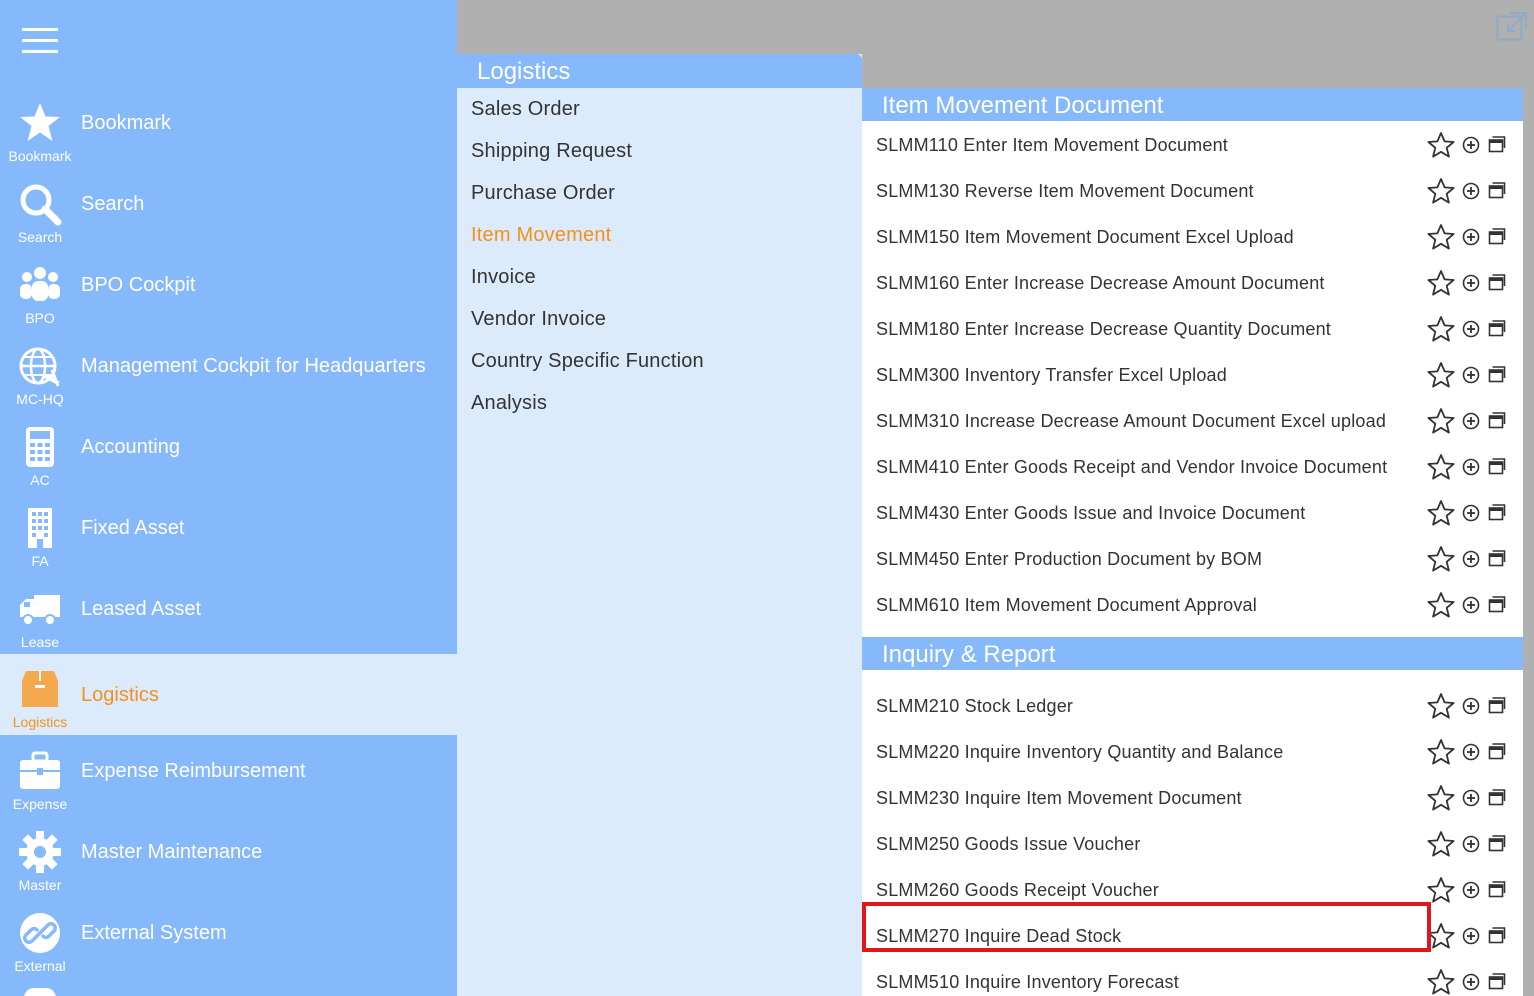  Describe the element at coordinates (1192, 705) in the screenshot. I see `program-row: SLMM210 Stock Ledger` at that location.